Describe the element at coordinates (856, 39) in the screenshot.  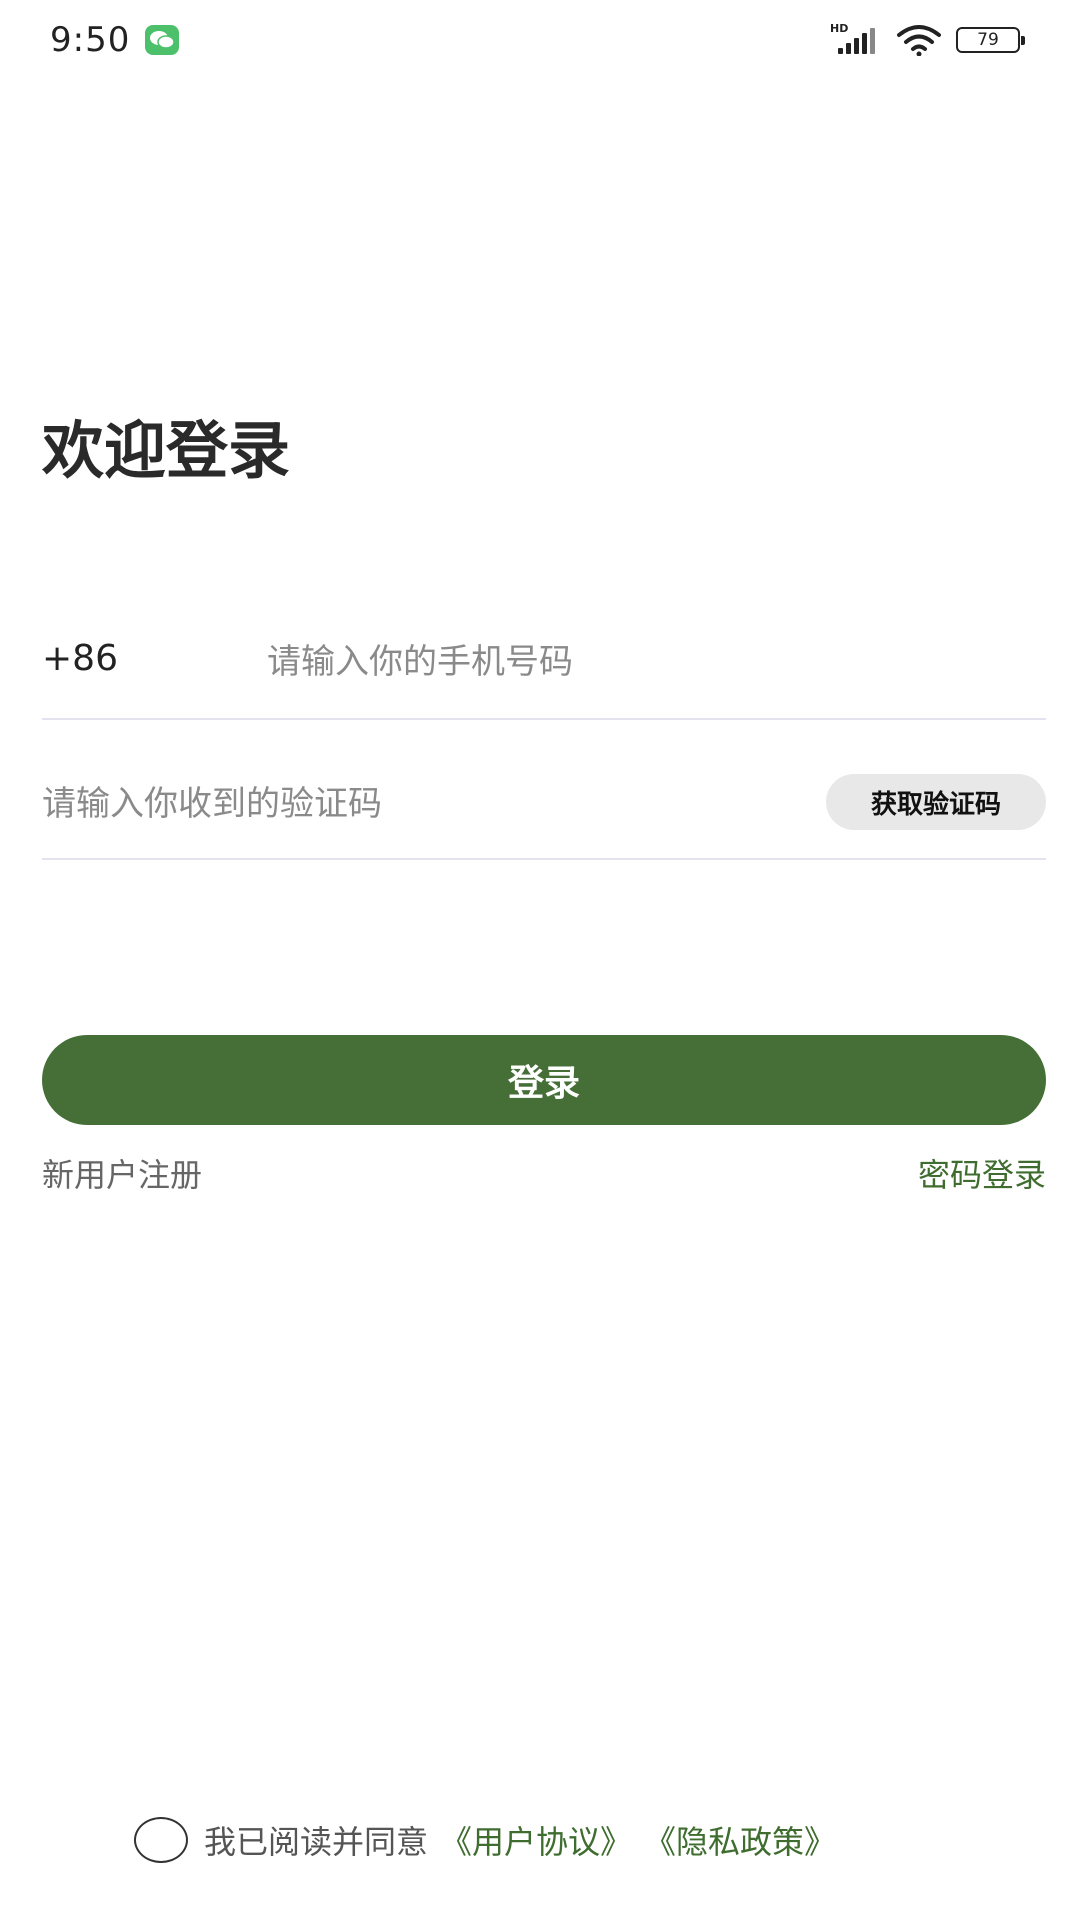
I see `signal-icon: HD` at that location.